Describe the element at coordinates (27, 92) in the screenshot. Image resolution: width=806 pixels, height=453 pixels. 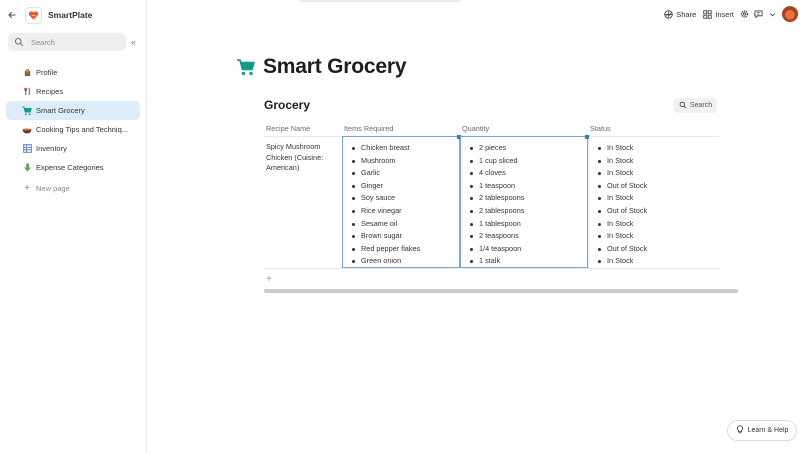
I see `utensils-icon` at that location.